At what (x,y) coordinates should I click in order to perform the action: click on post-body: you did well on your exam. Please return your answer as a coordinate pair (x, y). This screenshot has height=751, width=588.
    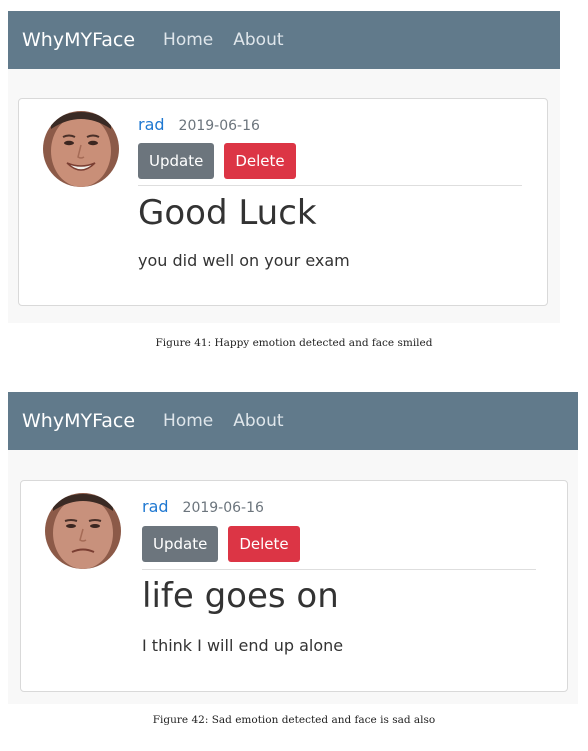
    Looking at the image, I should click on (244, 260).